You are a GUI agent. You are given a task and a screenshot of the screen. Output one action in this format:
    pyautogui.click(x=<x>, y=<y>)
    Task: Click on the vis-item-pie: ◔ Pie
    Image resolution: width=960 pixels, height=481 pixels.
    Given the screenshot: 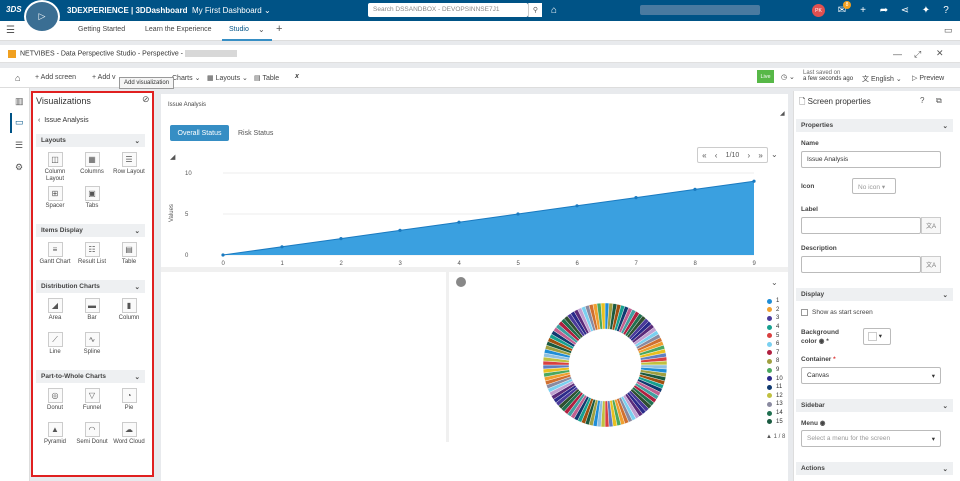 What is the action you would take?
    pyautogui.click(x=129, y=400)
    